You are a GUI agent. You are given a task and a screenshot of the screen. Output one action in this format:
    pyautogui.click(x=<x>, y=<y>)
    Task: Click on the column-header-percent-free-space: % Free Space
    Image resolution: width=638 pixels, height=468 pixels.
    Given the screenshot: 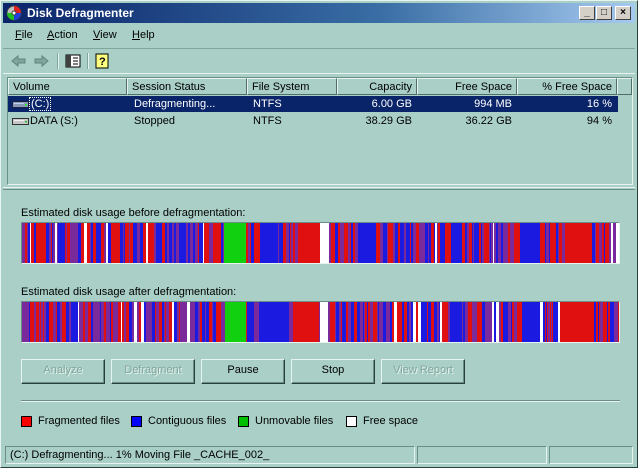 What is the action you would take?
    pyautogui.click(x=567, y=86)
    